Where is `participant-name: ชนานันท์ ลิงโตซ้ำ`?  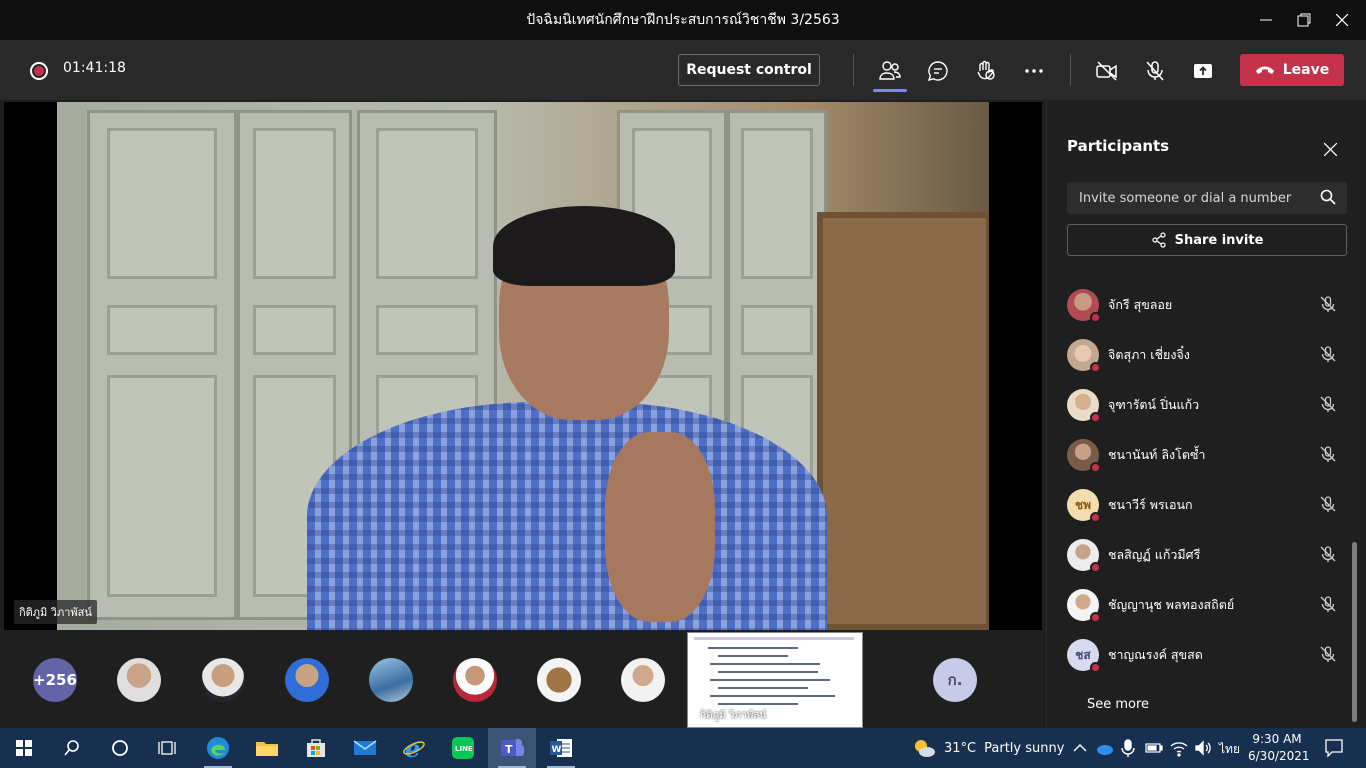
participant-name: ชนานันท์ ลิงโตซ้ำ is located at coordinates (1157, 454).